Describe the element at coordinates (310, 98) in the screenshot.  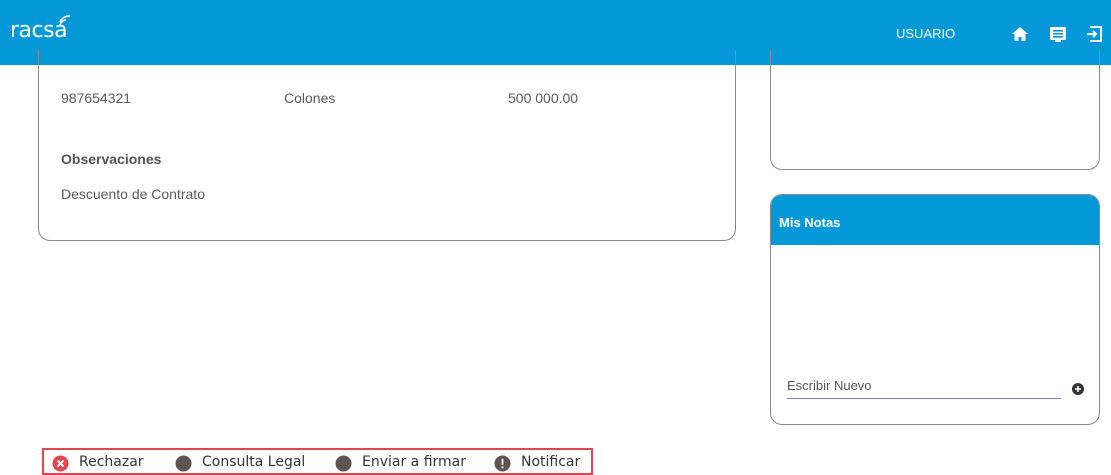
I see `currency-value: Colones` at that location.